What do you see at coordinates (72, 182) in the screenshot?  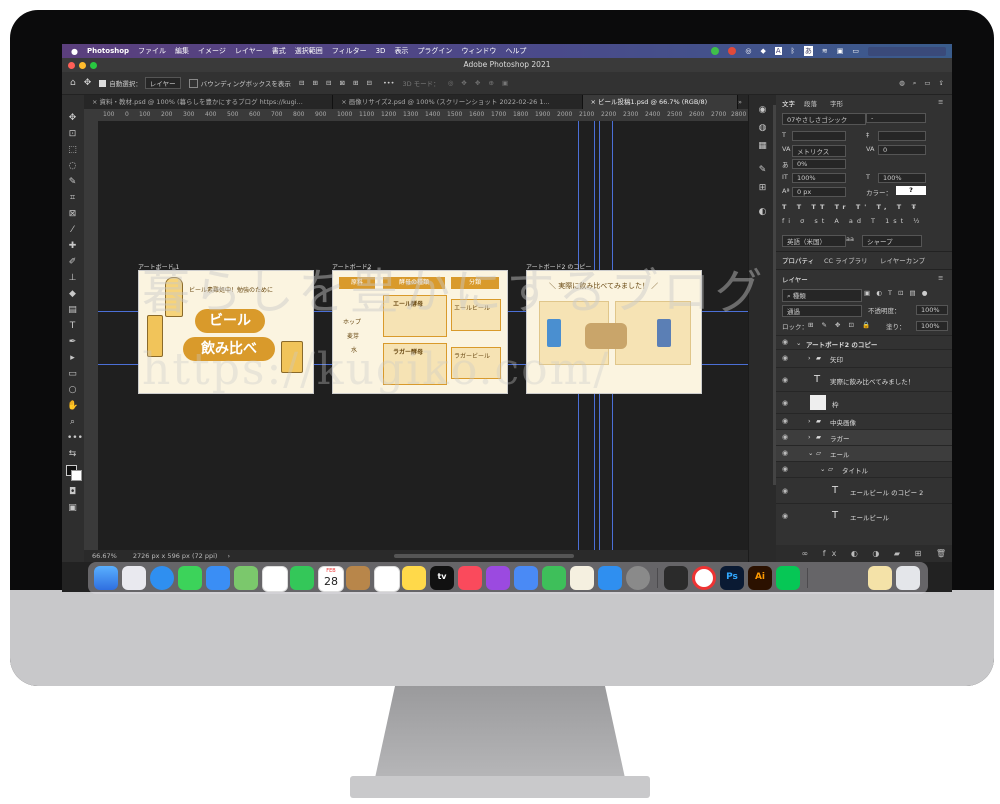 I see `quick-select-tool-icon: ✎` at bounding box center [72, 182].